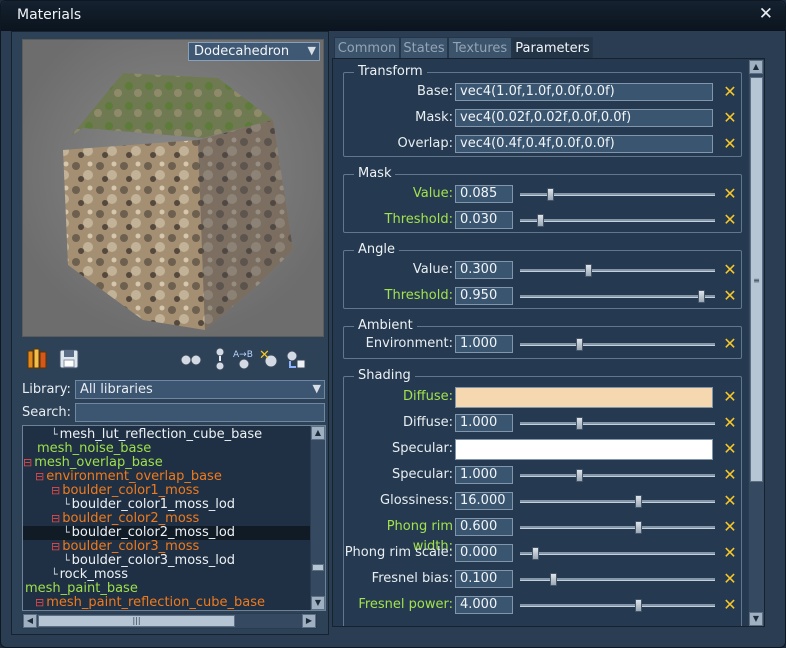 This screenshot has width=786, height=648. What do you see at coordinates (254, 51) in the screenshot?
I see `mesh-select: Dodecahedron ▼` at bounding box center [254, 51].